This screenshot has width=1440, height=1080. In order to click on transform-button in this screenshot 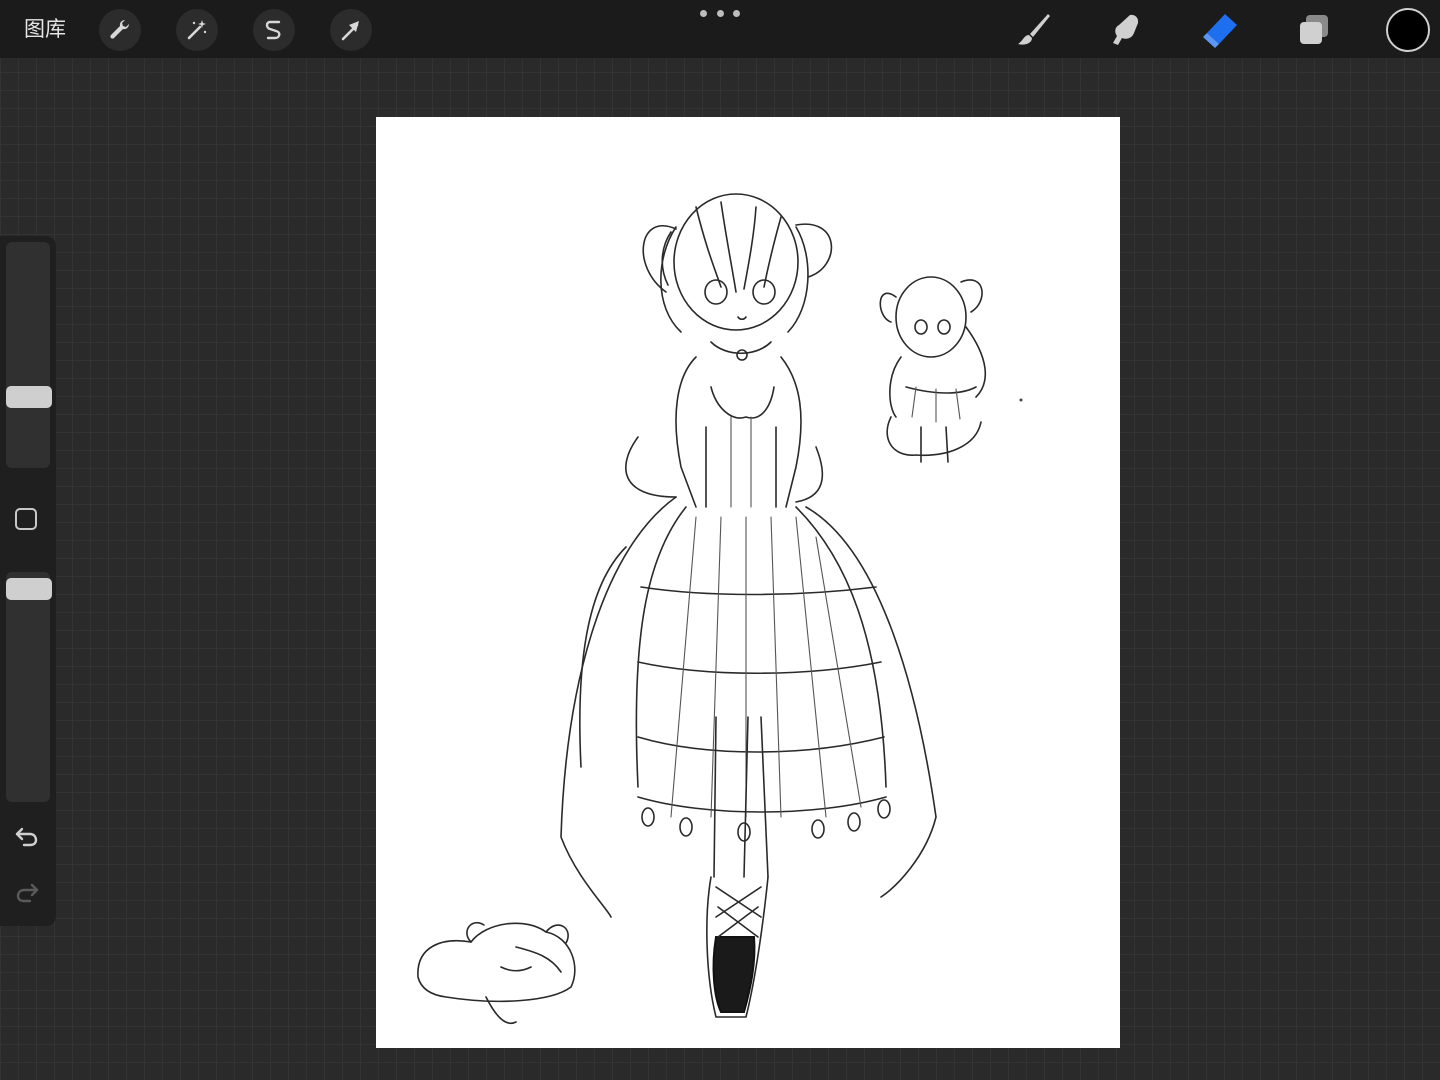, I will do `click(351, 30)`.